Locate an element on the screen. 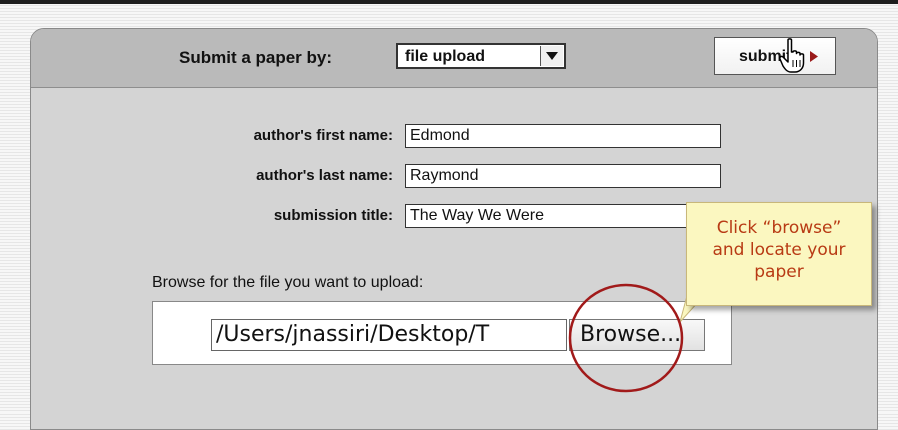  submission-method-value: file upload is located at coordinates (445, 56).